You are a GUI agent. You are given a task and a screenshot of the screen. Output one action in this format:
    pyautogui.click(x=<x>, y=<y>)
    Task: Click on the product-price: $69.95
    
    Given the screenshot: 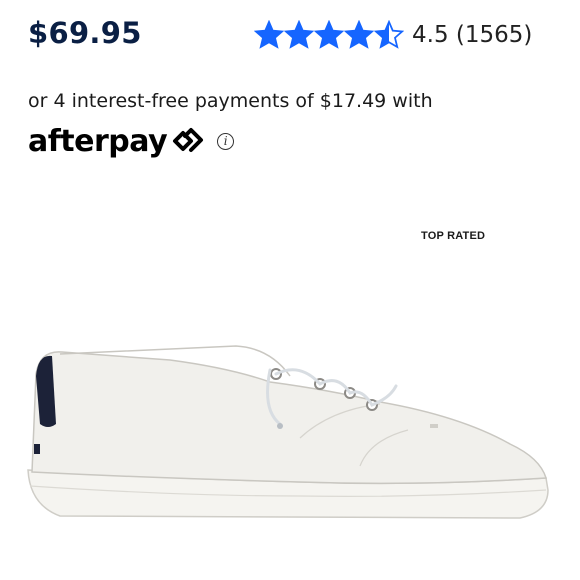 What is the action you would take?
    pyautogui.click(x=85, y=33)
    